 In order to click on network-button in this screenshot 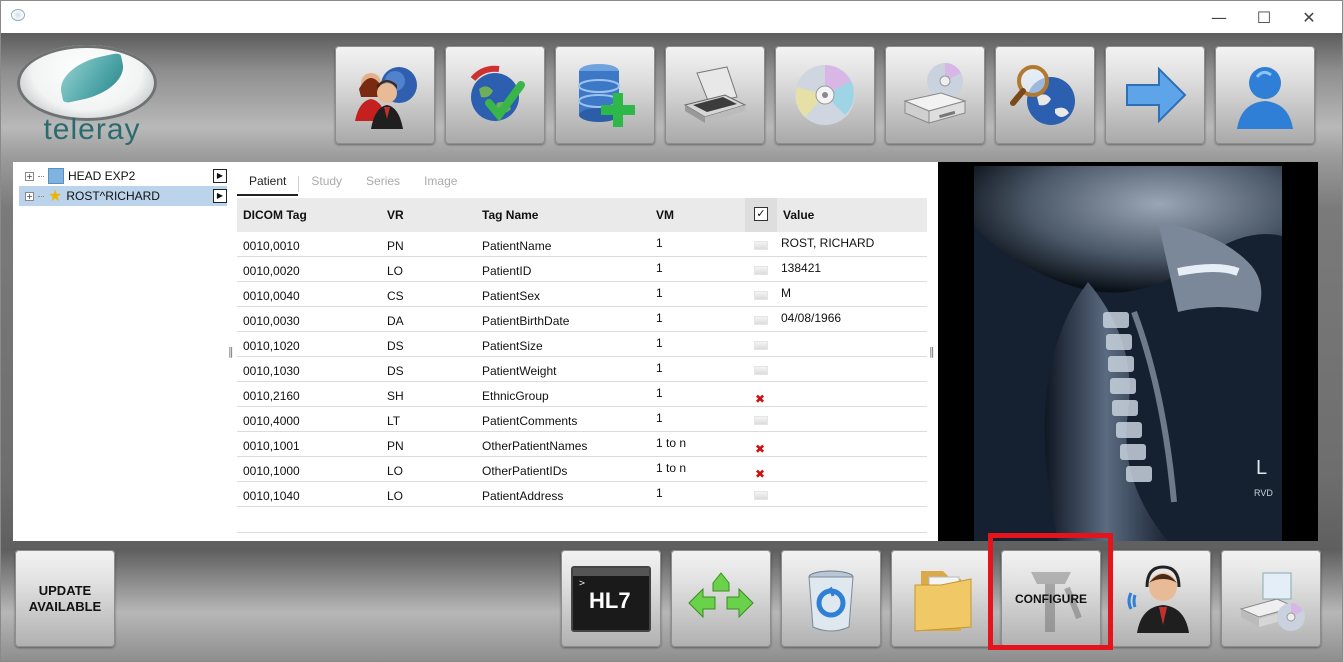, I will do `click(495, 95)`.